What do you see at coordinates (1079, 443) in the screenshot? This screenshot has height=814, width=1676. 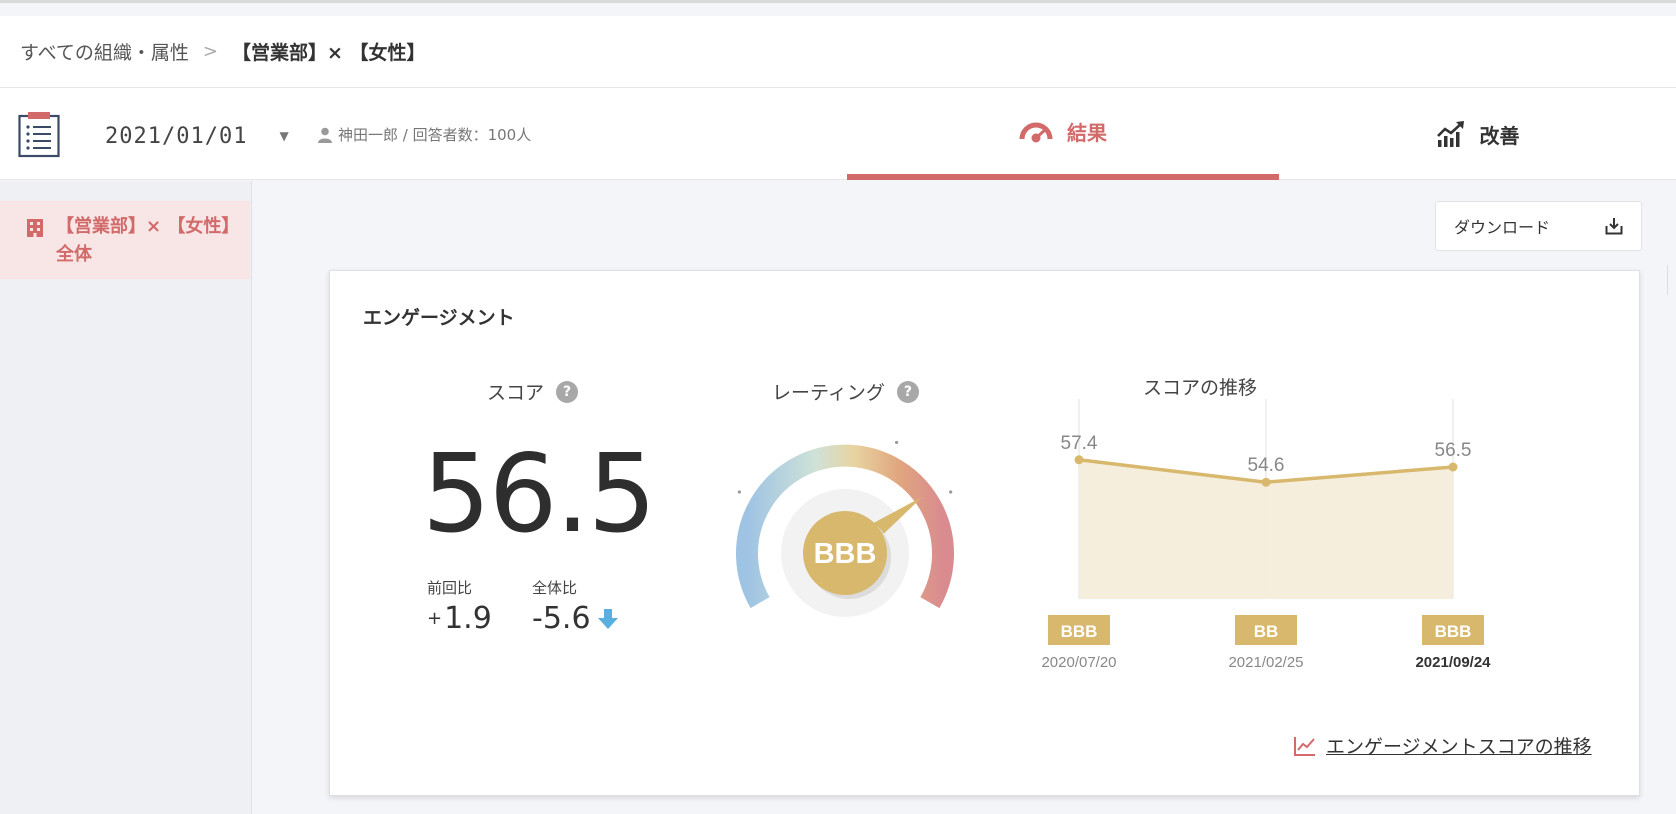 I see `trend-data-label: 57.4` at bounding box center [1079, 443].